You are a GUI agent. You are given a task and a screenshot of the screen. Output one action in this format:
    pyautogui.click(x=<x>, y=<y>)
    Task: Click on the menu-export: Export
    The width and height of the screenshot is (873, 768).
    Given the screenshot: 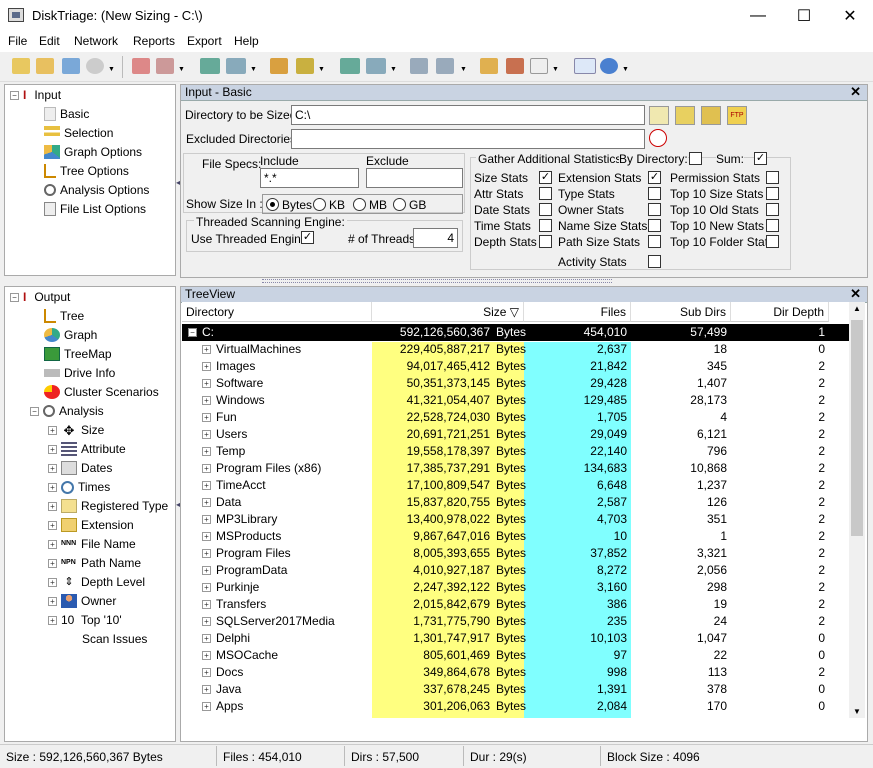 What is the action you would take?
    pyautogui.click(x=204, y=41)
    